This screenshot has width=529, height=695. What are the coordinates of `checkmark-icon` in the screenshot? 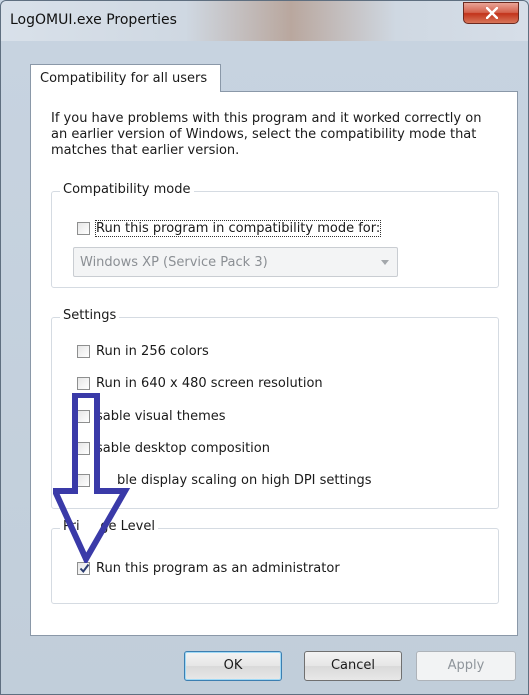 It's located at (84, 568).